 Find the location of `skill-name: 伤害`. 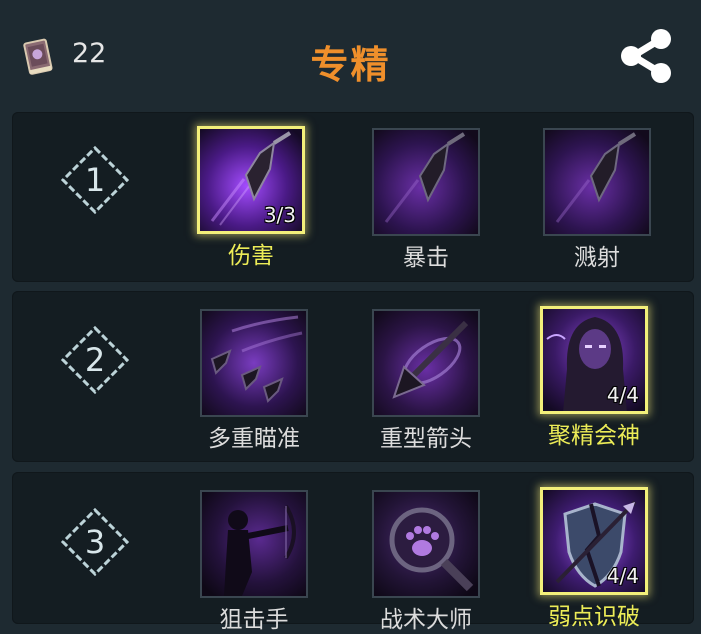

skill-name: 伤害 is located at coordinates (251, 256).